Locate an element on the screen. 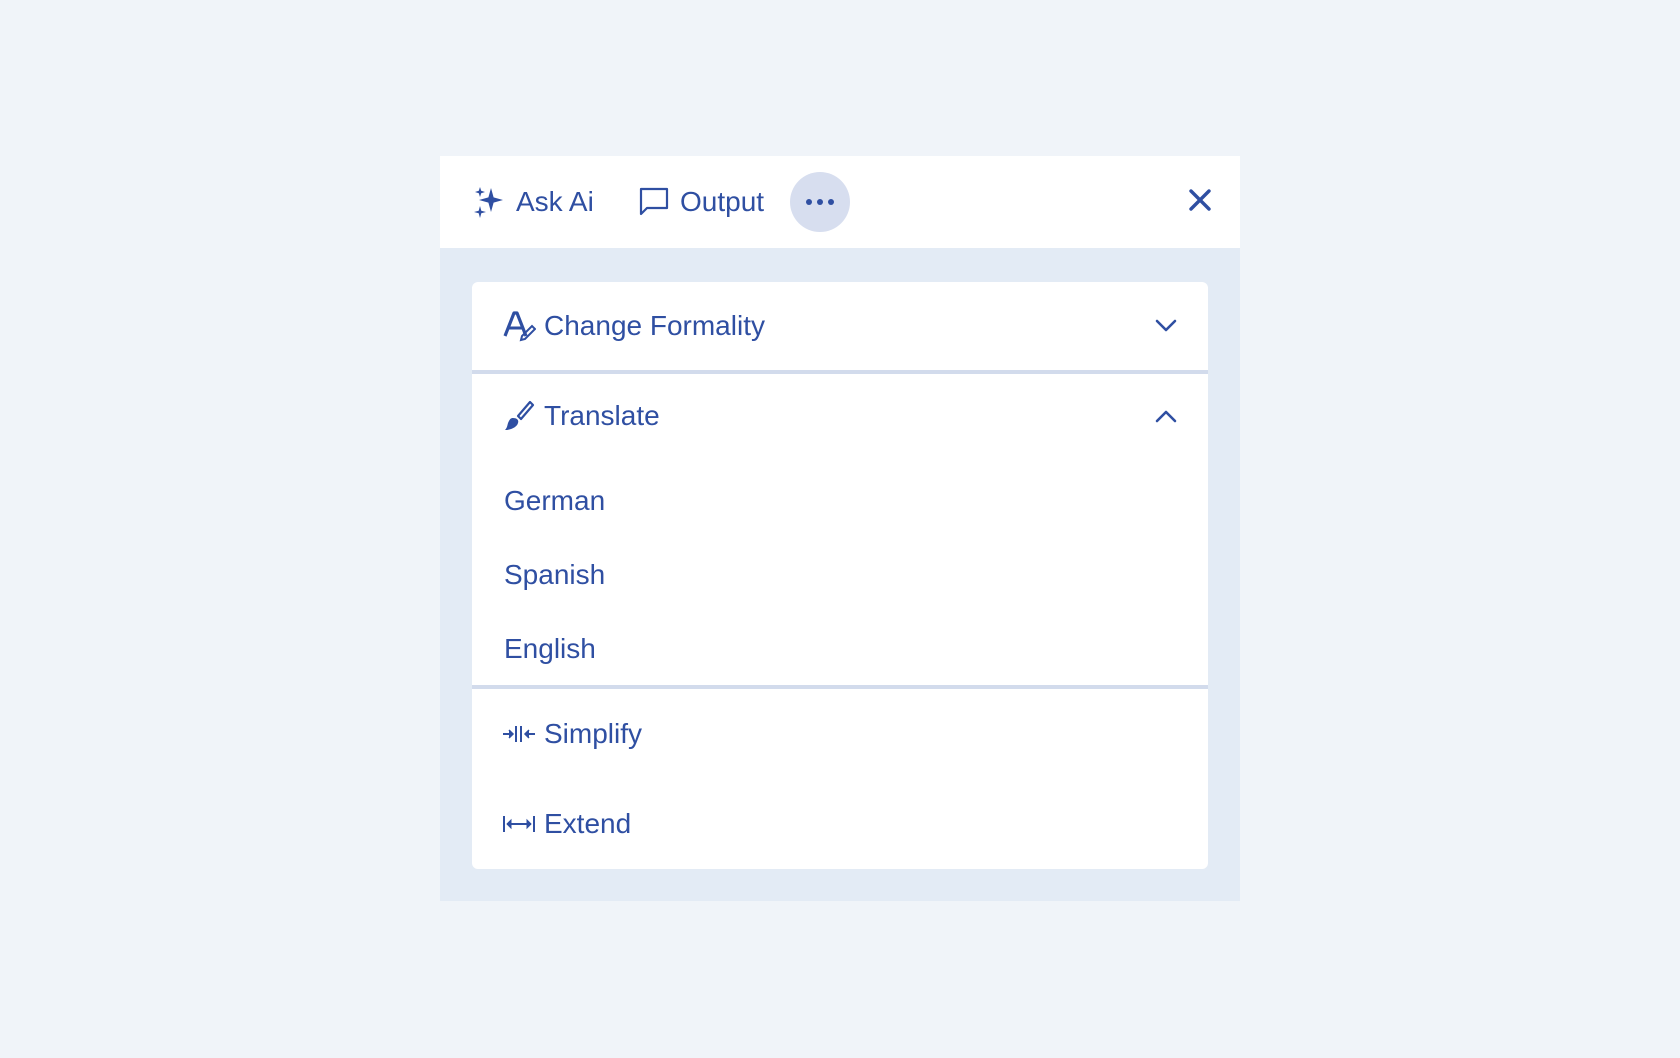 The image size is (1680, 1058). expand-horizontal-icon is located at coordinates (519, 824).